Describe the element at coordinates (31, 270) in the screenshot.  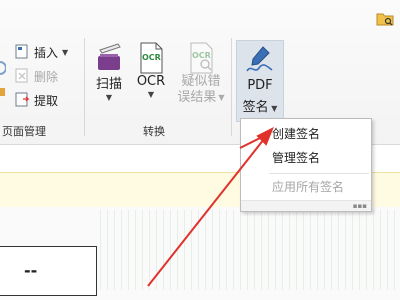
I see `document-box-text: --` at that location.